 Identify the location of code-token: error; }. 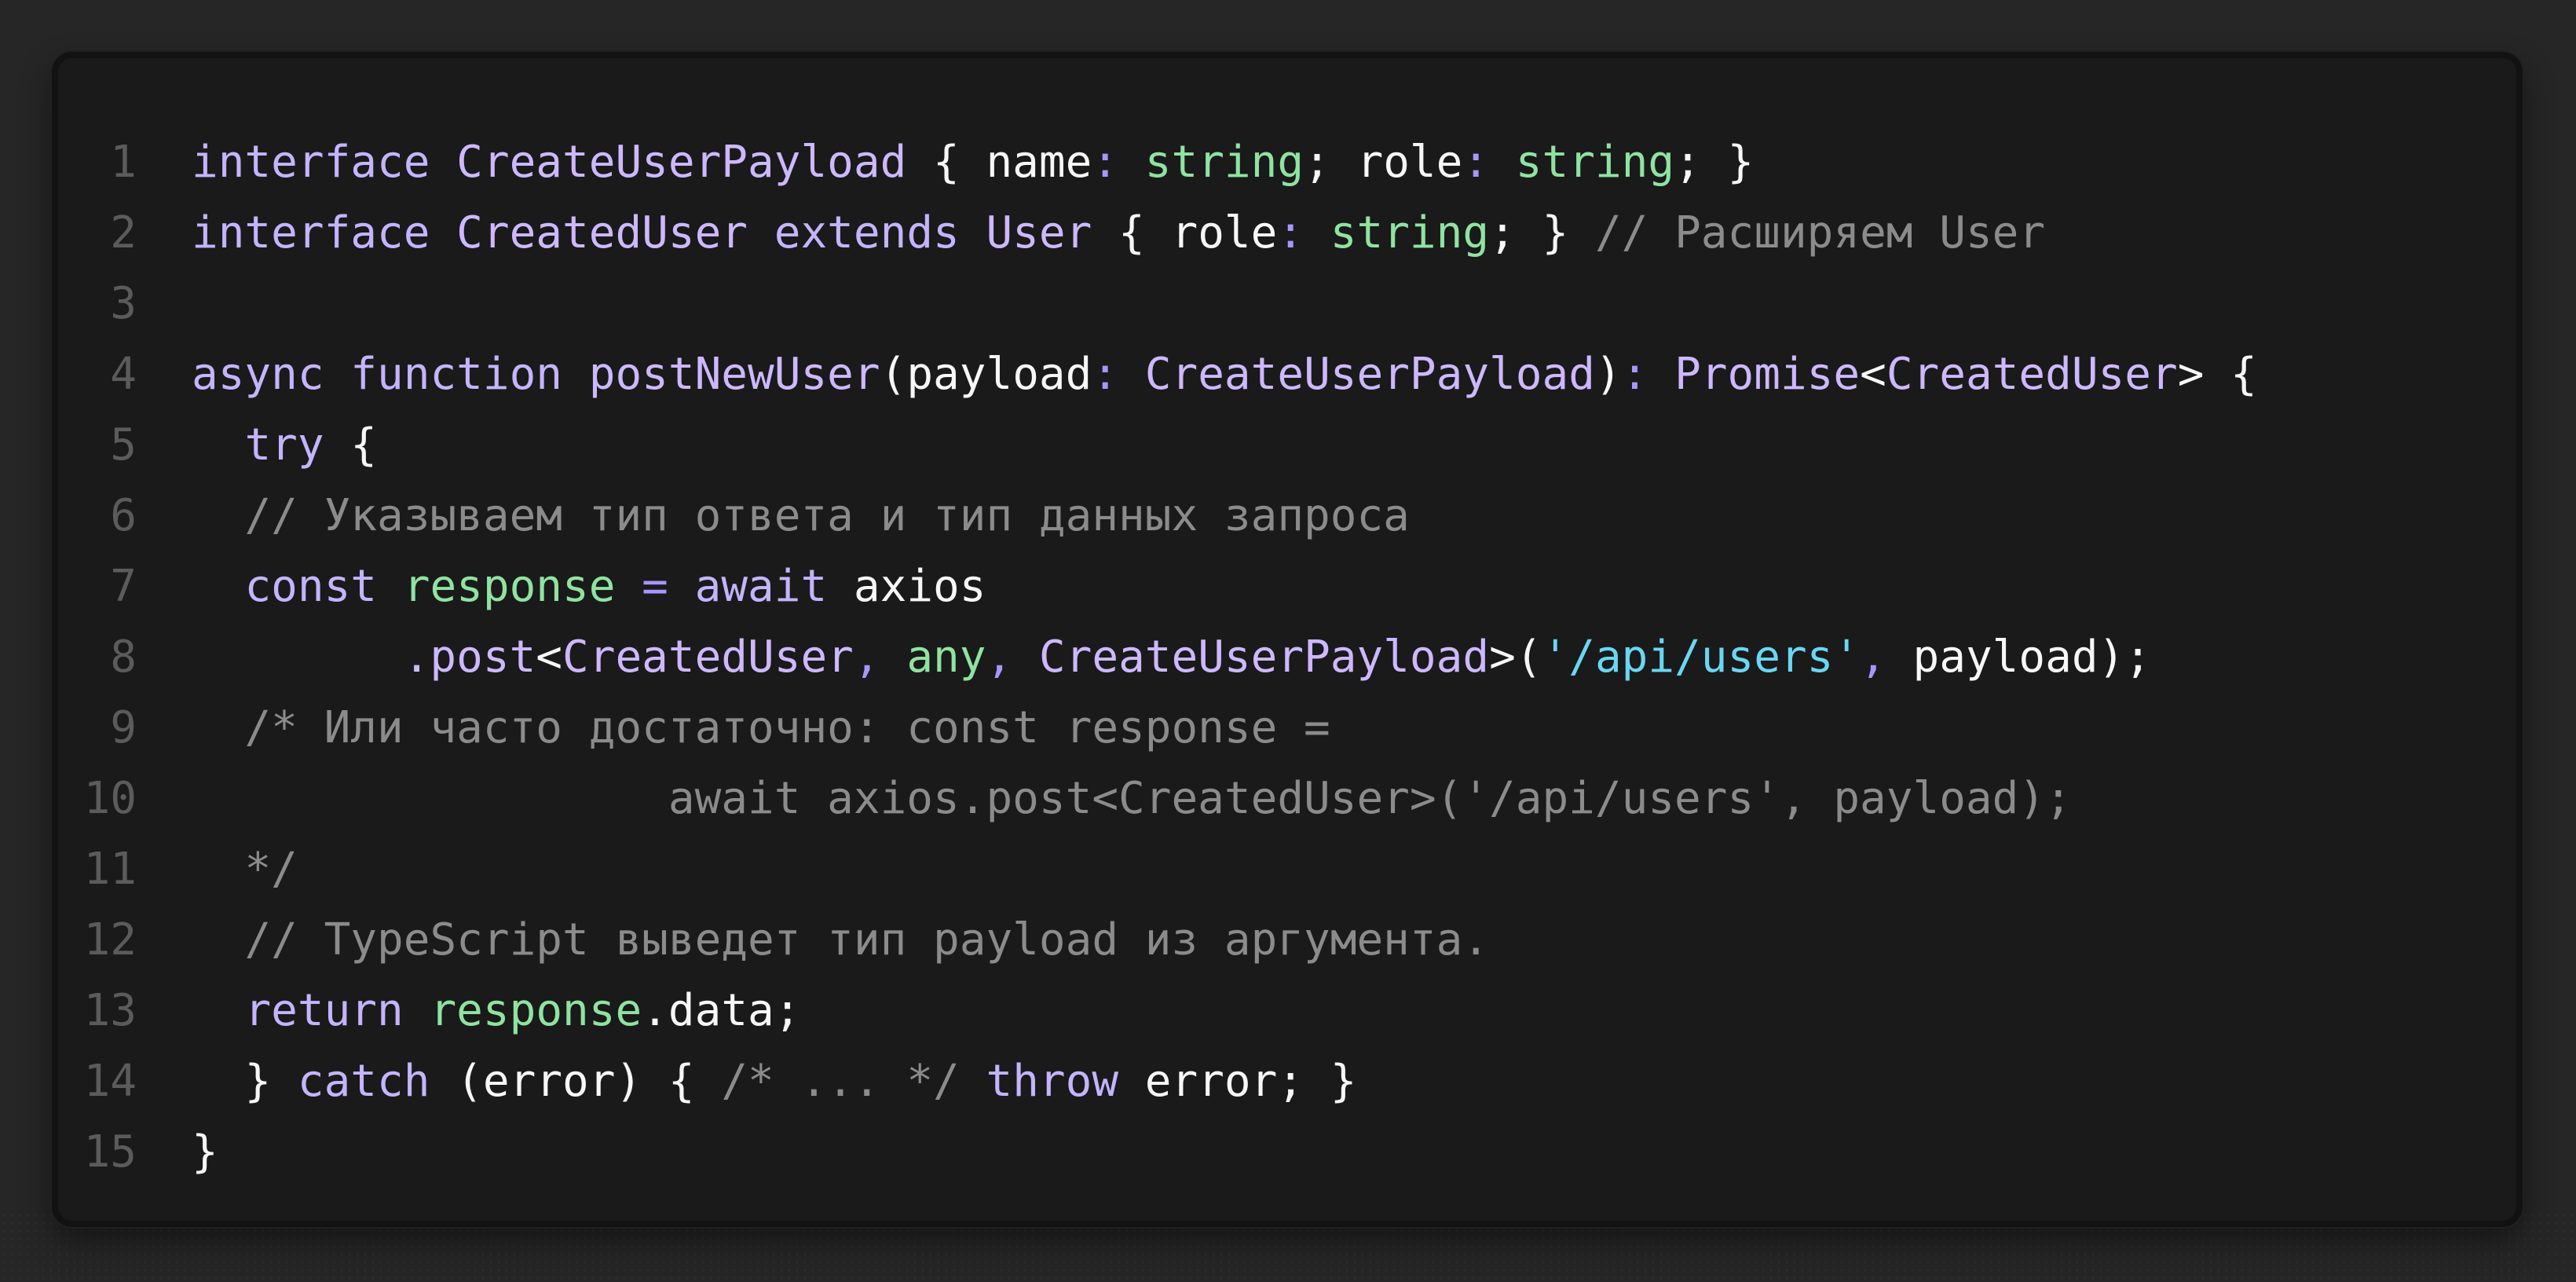
(1237, 1081).